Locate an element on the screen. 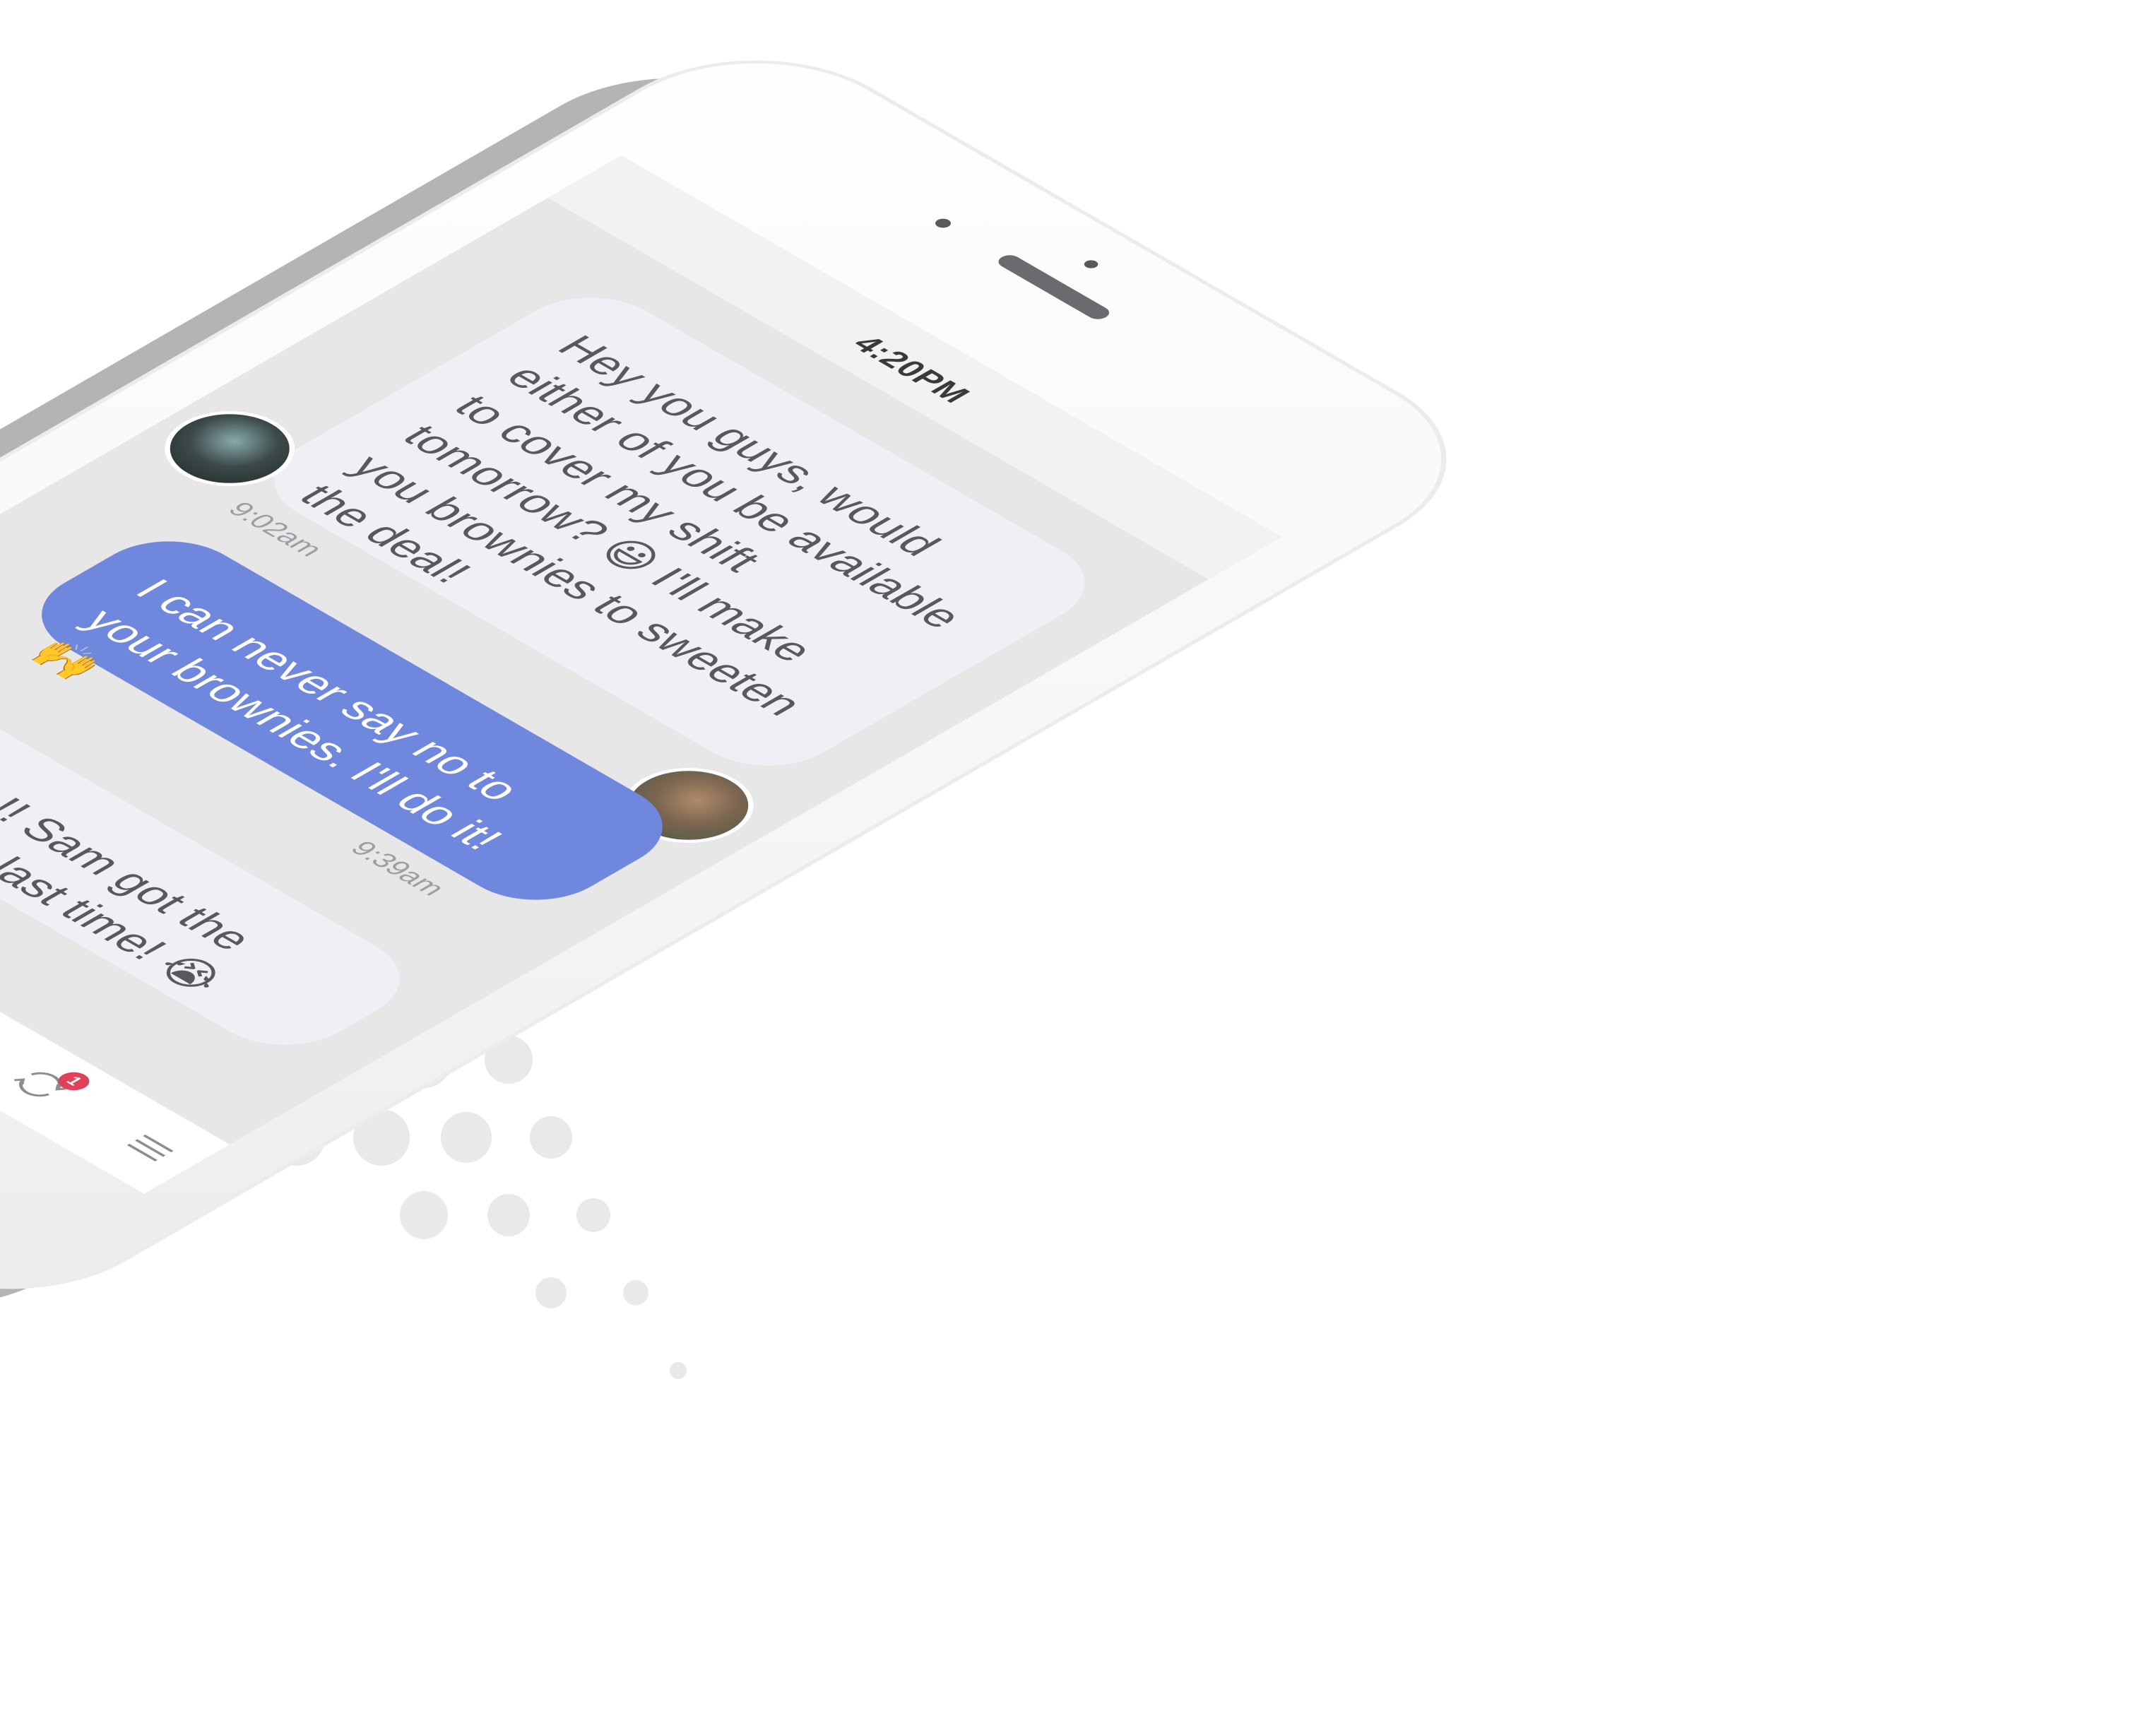 This screenshot has height=1716, width=2156. menu-icon is located at coordinates (150, 1148).